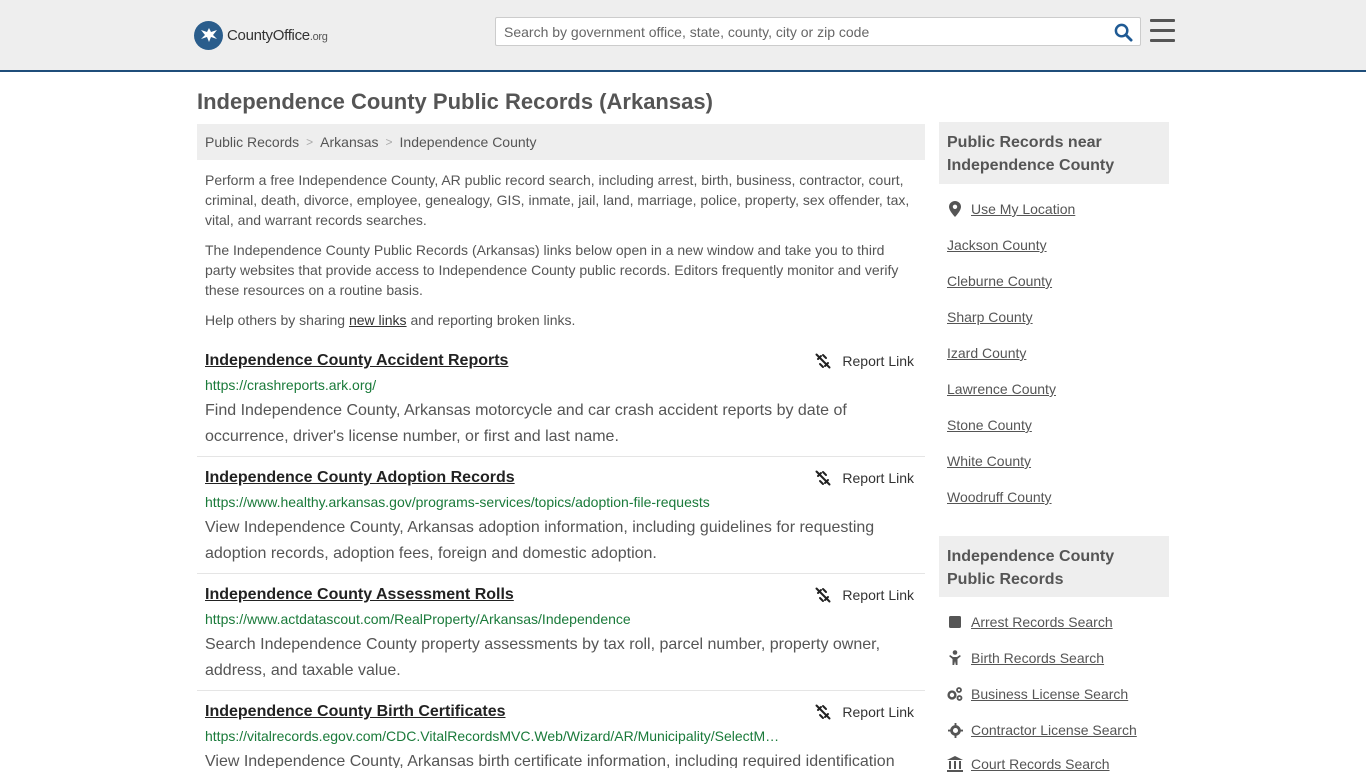 This screenshot has height=772, width=1366. Describe the element at coordinates (955, 764) in the screenshot. I see `courthouse-icon` at that location.